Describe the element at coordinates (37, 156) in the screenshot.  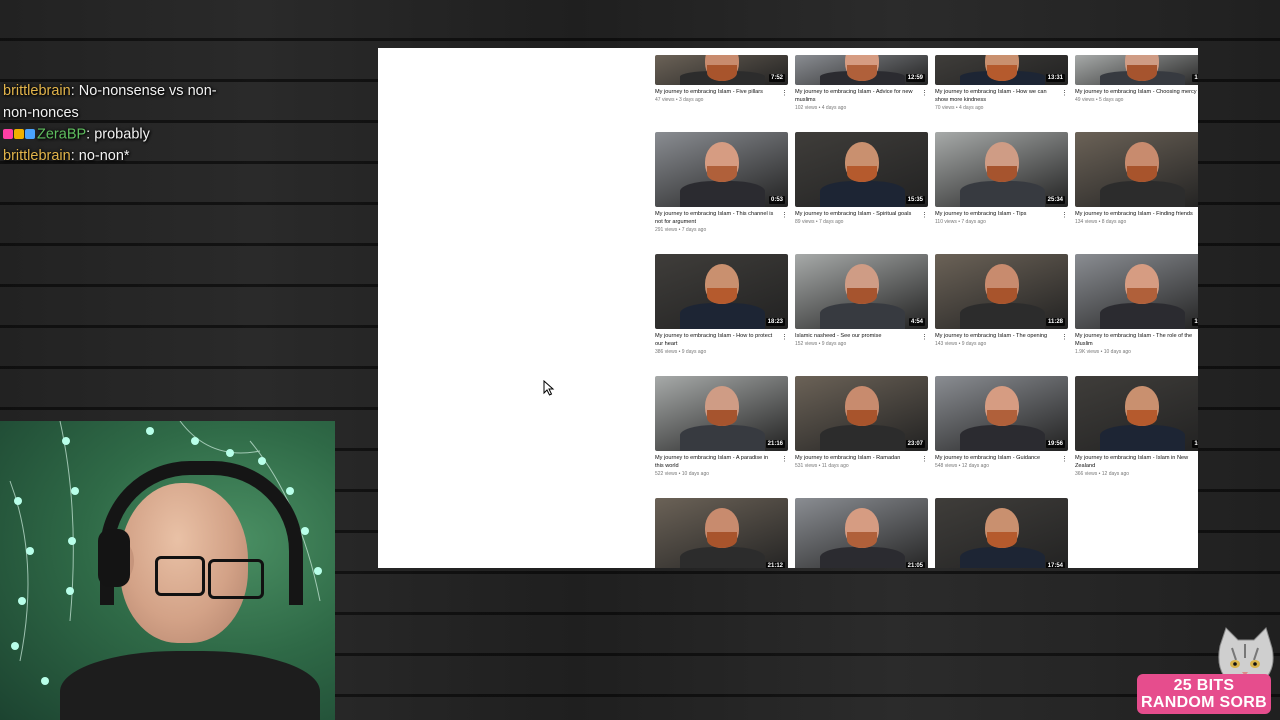
I see `chat-username: brittlebrain` at that location.